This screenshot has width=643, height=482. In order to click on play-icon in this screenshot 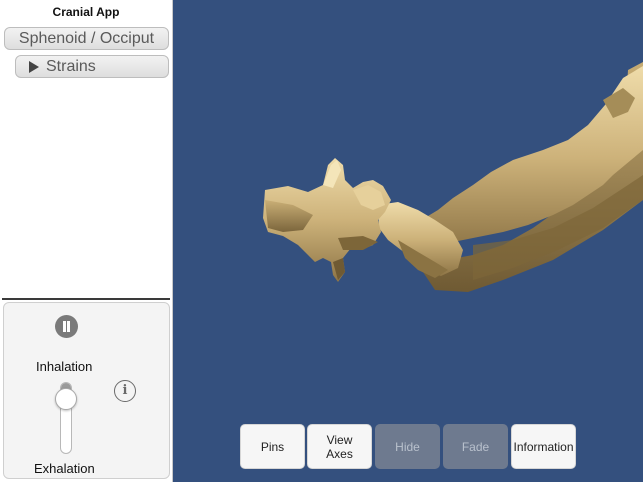, I will do `click(34, 67)`.